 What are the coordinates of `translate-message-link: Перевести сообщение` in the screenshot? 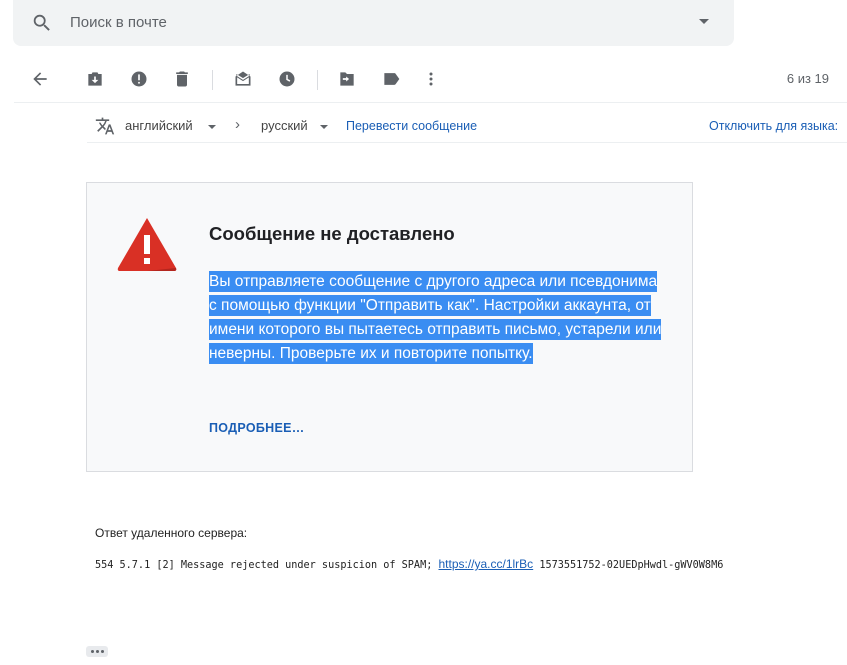 It's located at (411, 126).